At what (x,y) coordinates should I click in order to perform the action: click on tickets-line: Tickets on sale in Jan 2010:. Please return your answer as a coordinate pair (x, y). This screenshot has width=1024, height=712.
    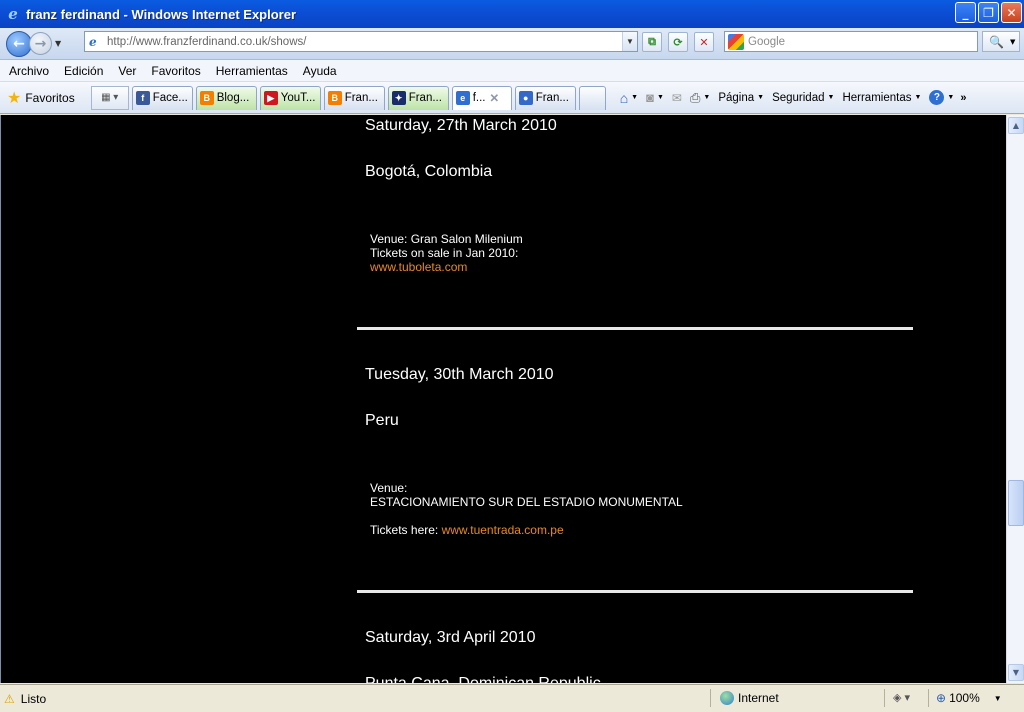
    Looking at the image, I should click on (444, 253).